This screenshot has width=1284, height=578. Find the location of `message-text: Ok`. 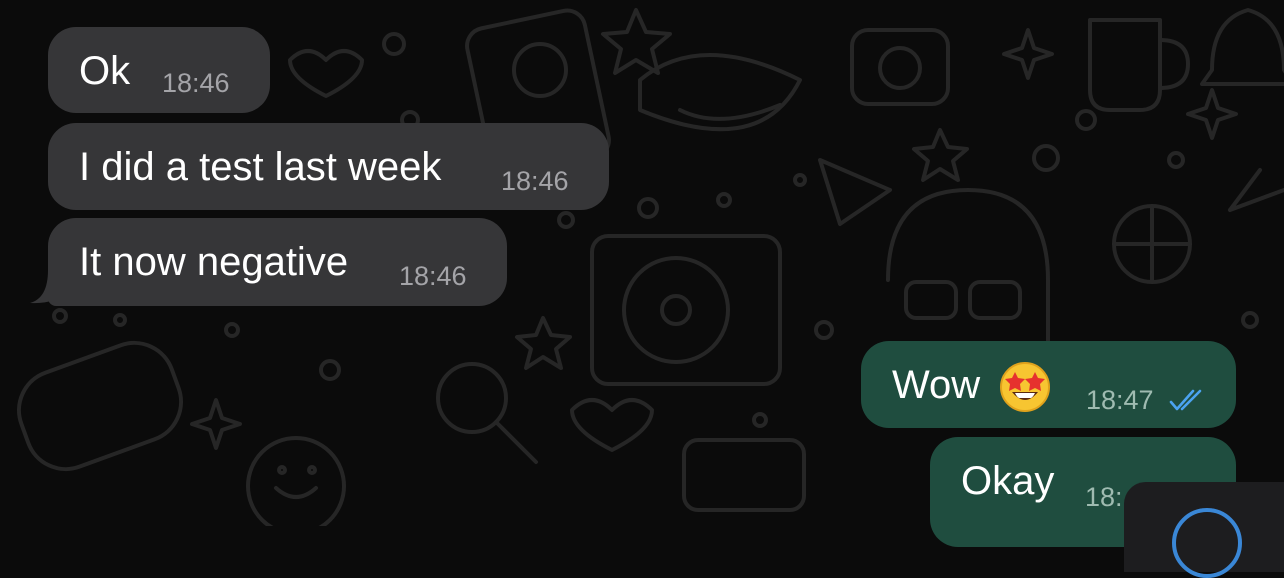

message-text: Ok is located at coordinates (105, 71).